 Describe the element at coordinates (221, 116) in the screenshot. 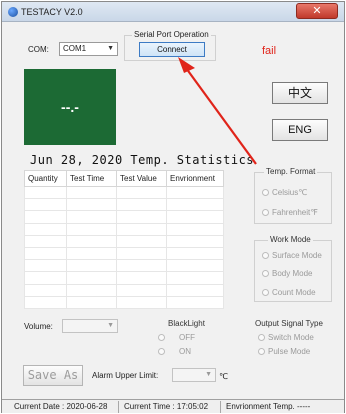

I see `arrow-shaft` at that location.